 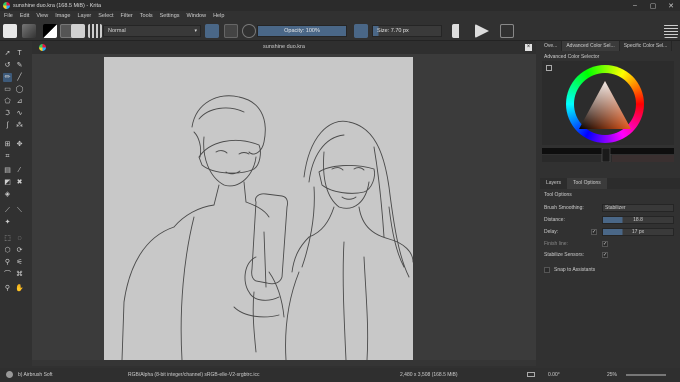 I want to click on distance-slider: 18.8, so click(x=638, y=220).